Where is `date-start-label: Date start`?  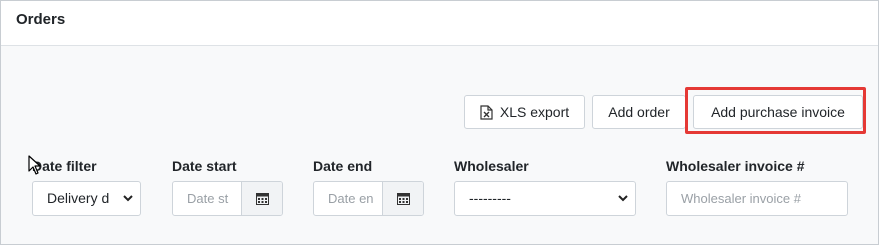 date-start-label: Date start is located at coordinates (204, 166).